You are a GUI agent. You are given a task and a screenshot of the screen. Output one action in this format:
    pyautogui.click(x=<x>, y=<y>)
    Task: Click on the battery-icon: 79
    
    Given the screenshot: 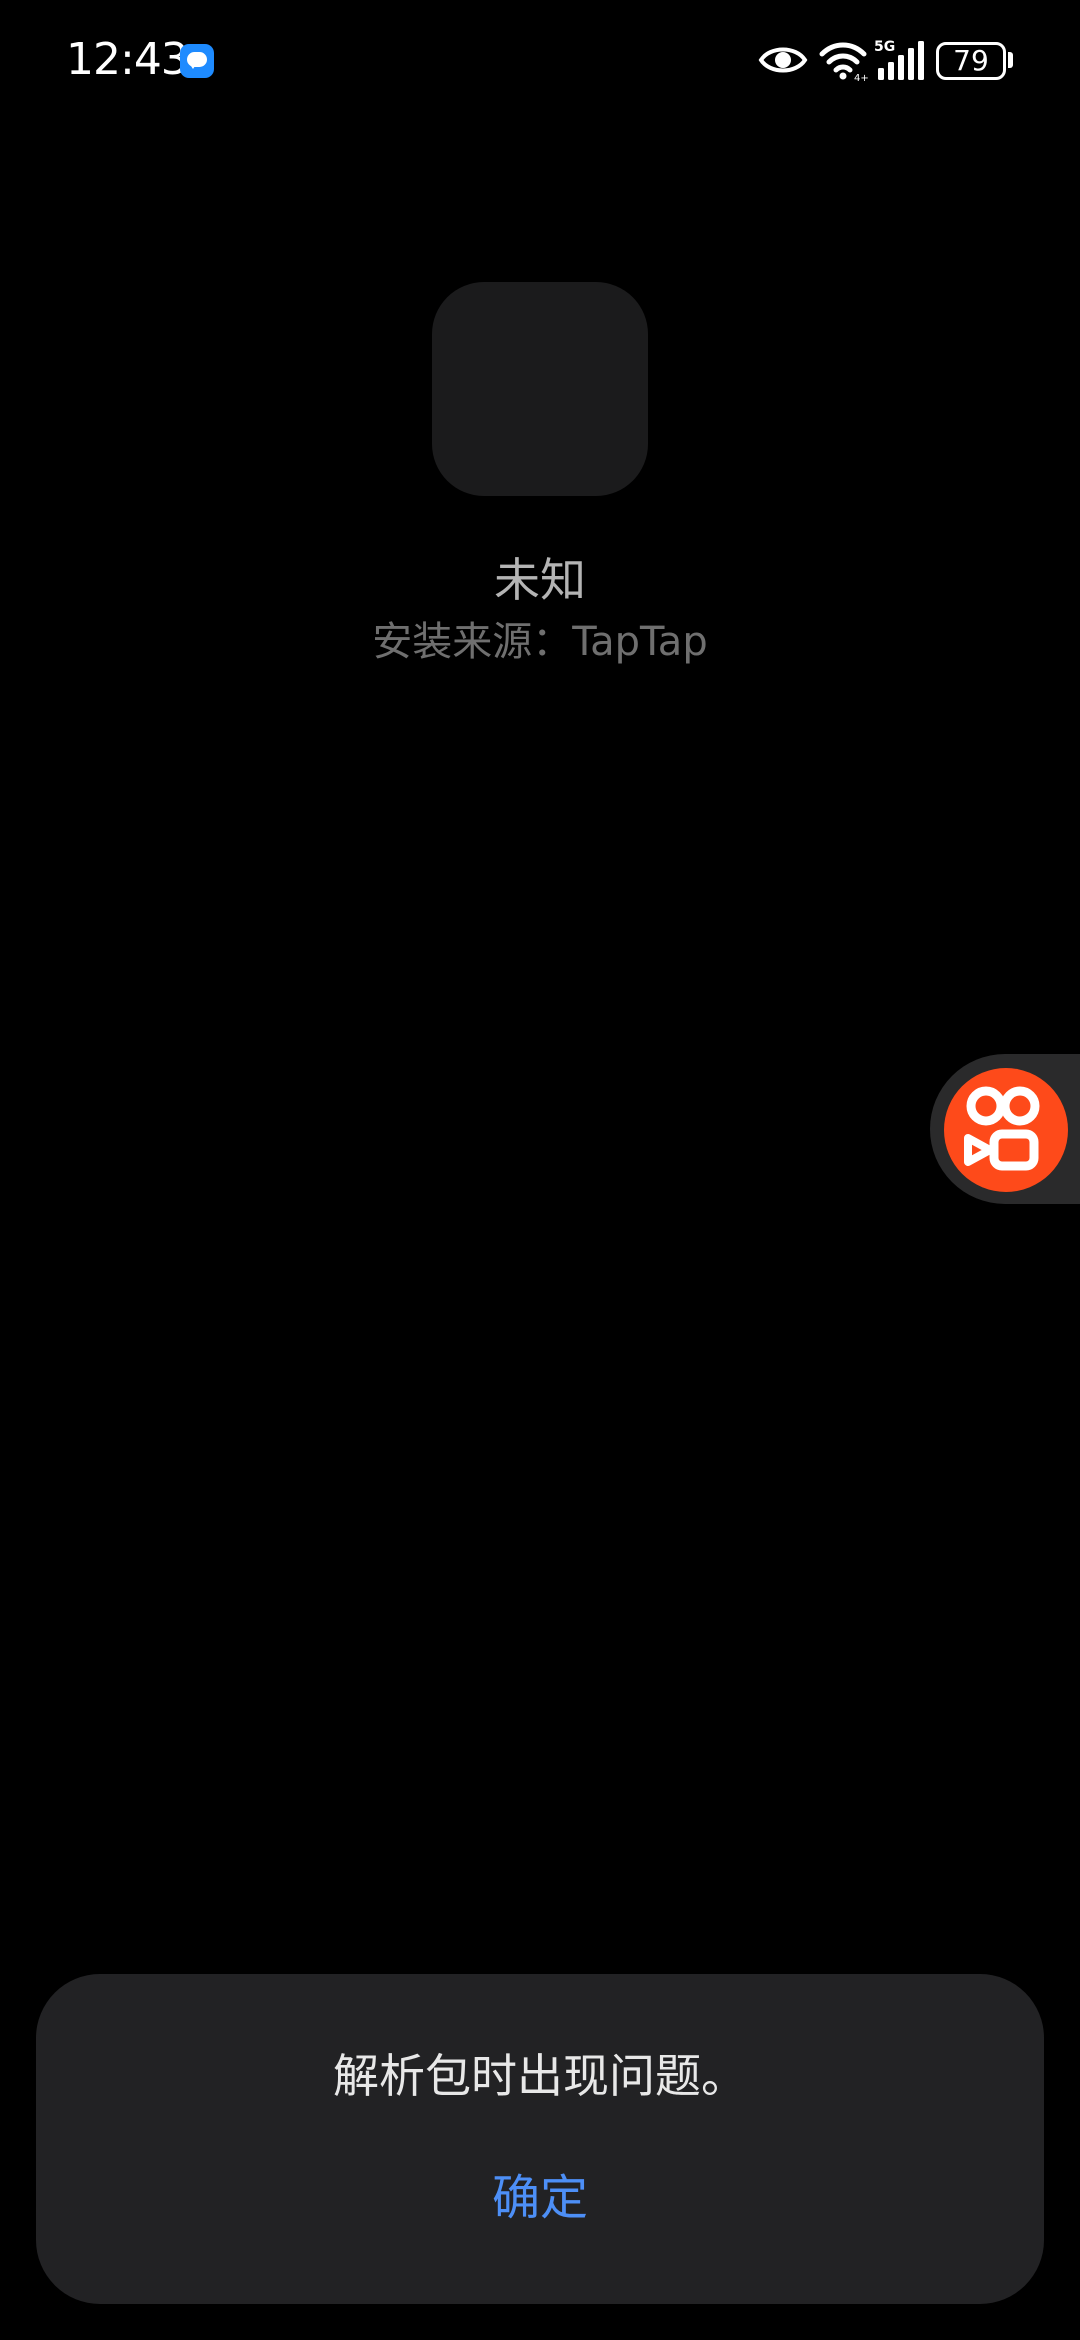 What is the action you would take?
    pyautogui.click(x=971, y=61)
    